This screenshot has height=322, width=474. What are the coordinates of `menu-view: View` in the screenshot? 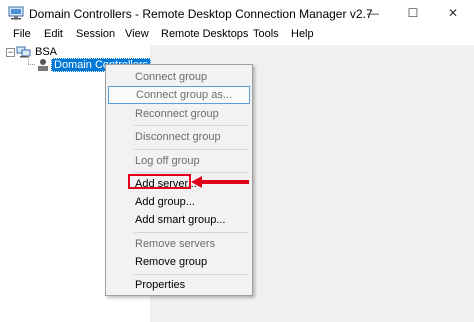 It's located at (137, 34).